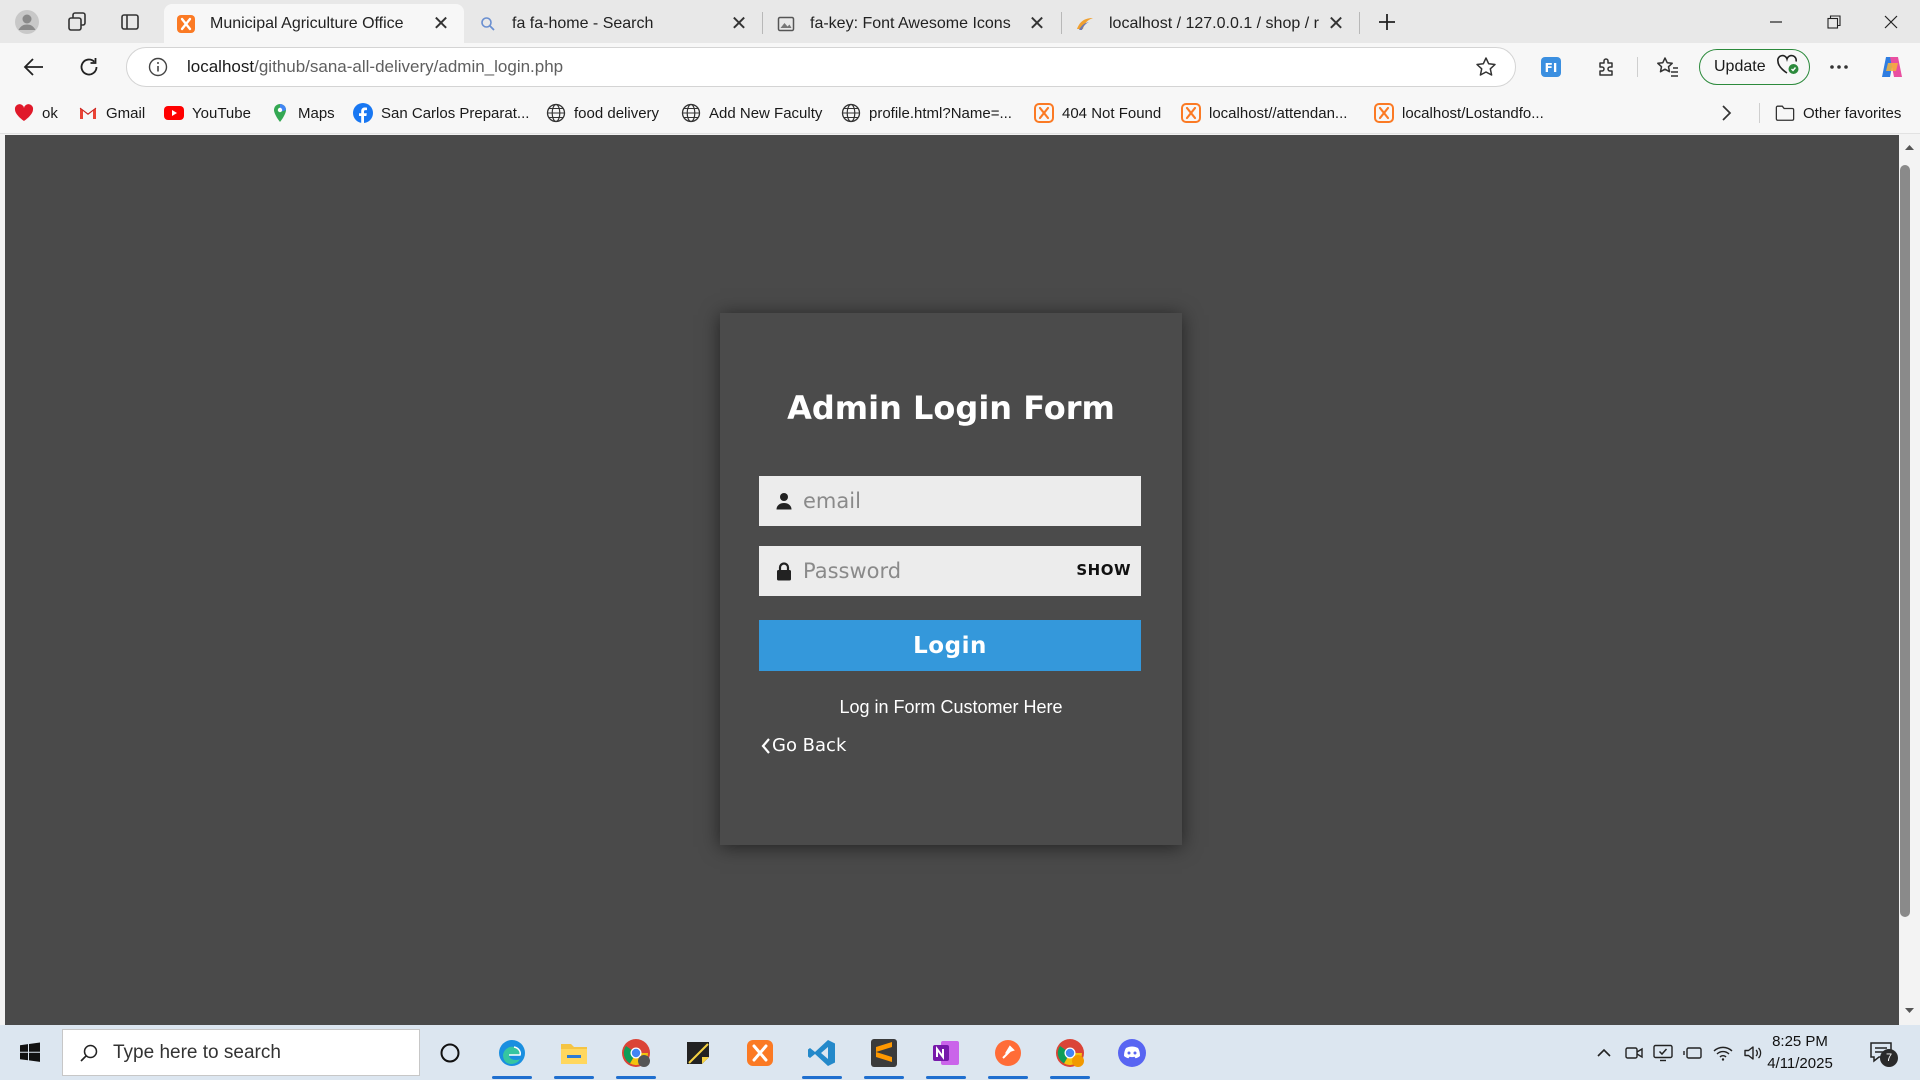 Image resolution: width=1920 pixels, height=1080 pixels. What do you see at coordinates (158, 69) in the screenshot?
I see `site-info-icon` at bounding box center [158, 69].